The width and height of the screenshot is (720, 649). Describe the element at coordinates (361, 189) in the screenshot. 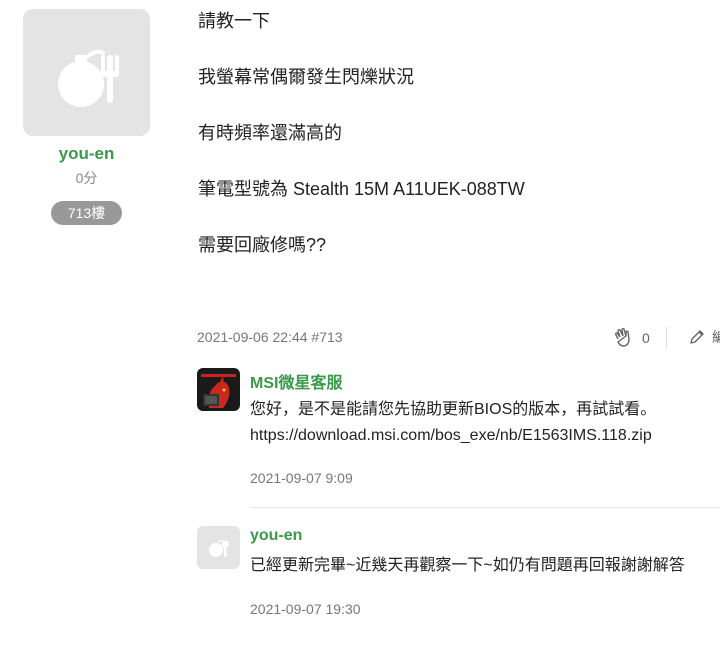

I see `post-line: 筆電型號為 Stealth 15M A11UEK-088TW` at that location.